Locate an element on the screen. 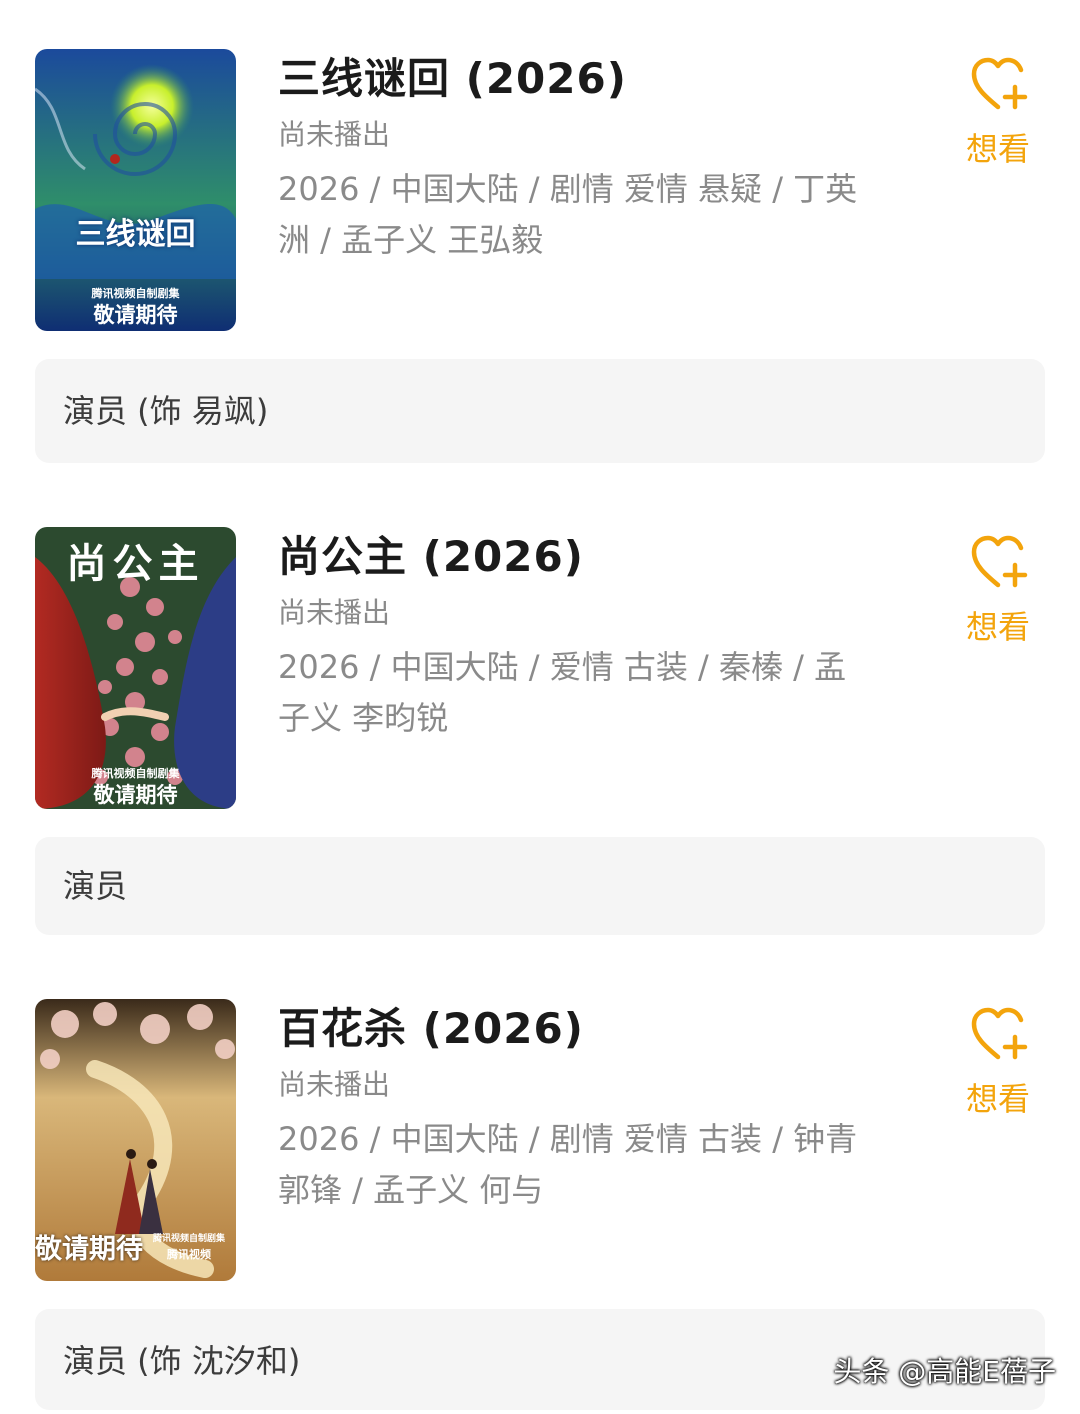  poster-logo: 三线谜回 is located at coordinates (135, 234).